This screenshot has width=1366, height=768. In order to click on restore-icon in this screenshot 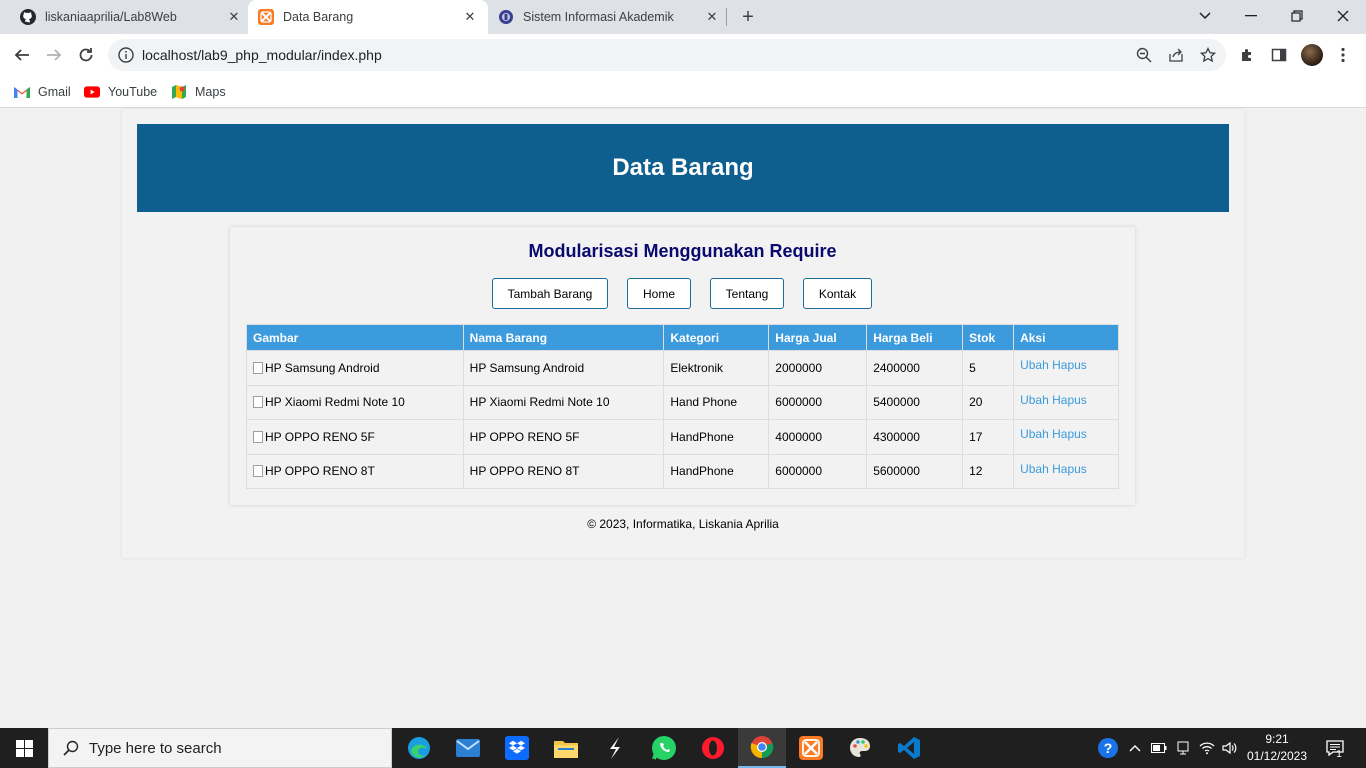, I will do `click(1297, 16)`.